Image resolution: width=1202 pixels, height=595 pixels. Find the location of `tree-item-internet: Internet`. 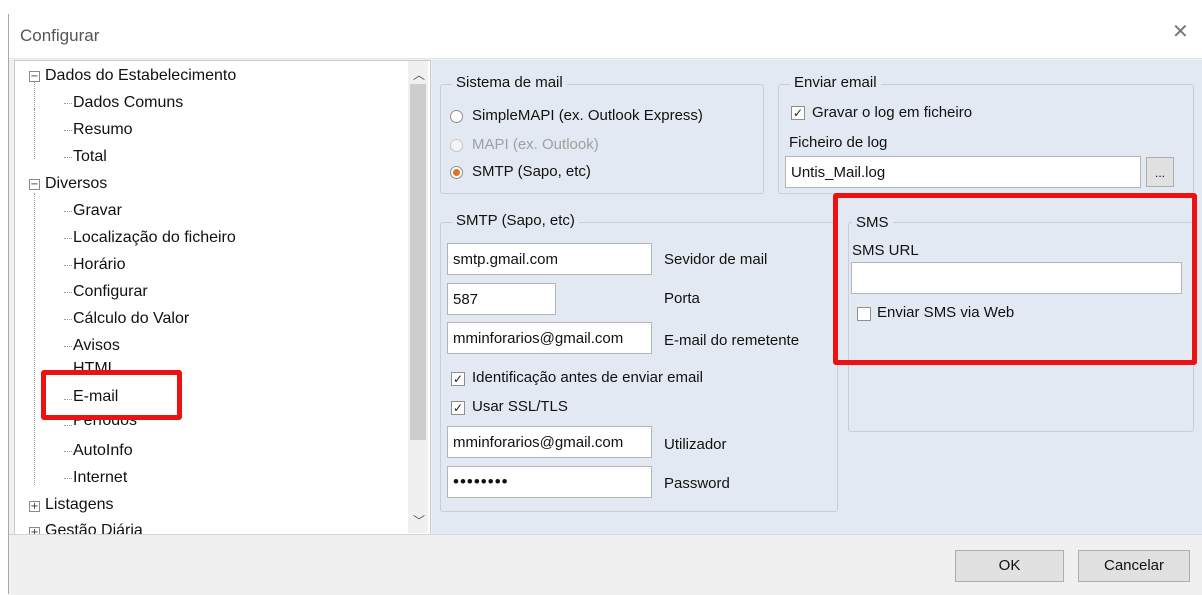

tree-item-internet: Internet is located at coordinates (100, 478).